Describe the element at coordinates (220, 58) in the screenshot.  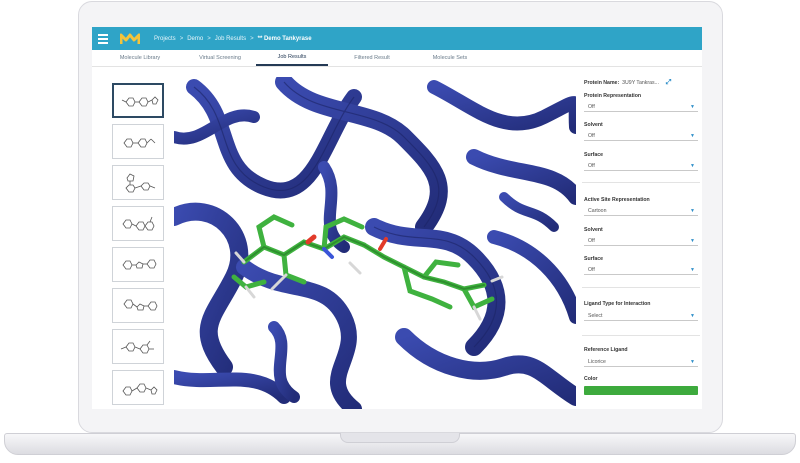
I see `tab-virtual-screening: Virtual Screening` at that location.